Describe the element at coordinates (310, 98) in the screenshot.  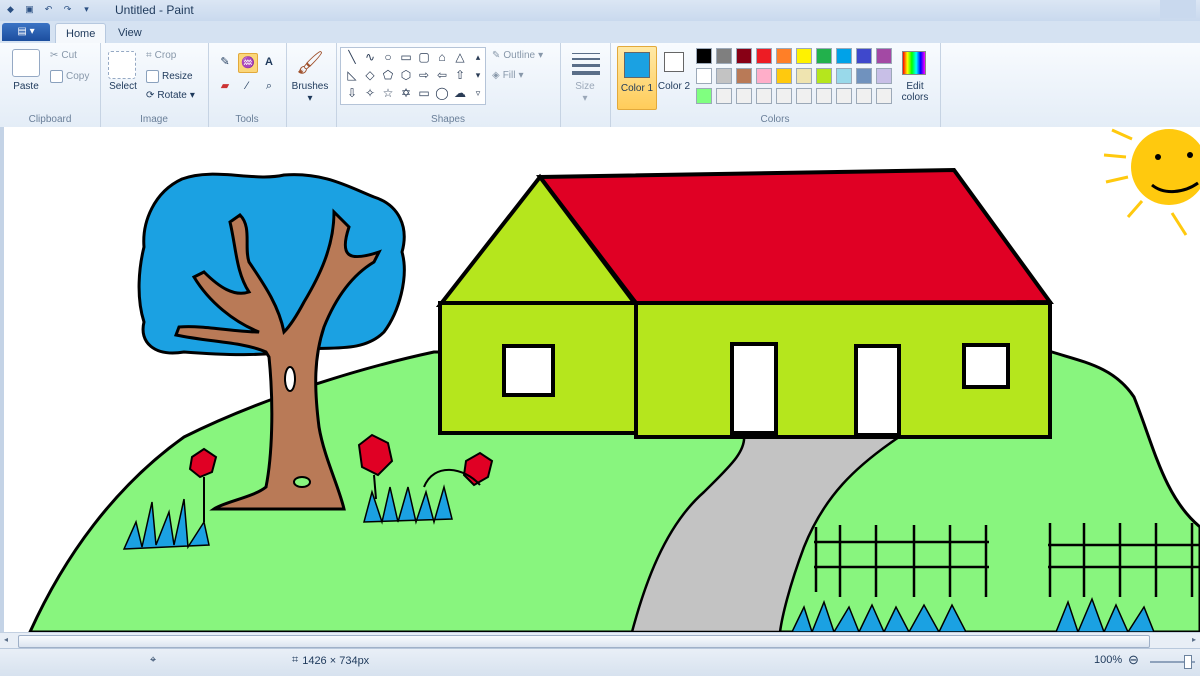
I see `brushes-chevron-icon: ▾` at that location.